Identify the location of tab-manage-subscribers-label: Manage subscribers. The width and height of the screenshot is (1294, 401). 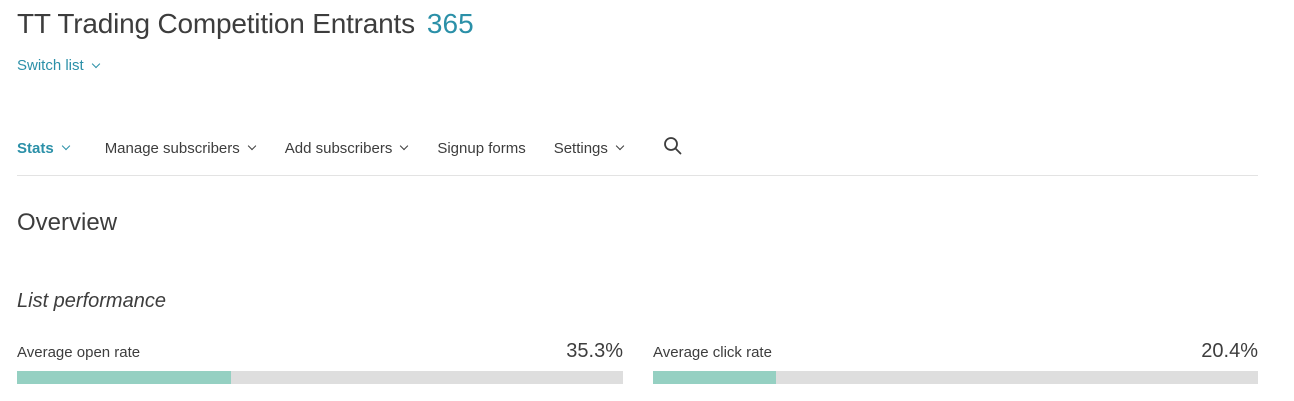
(172, 148).